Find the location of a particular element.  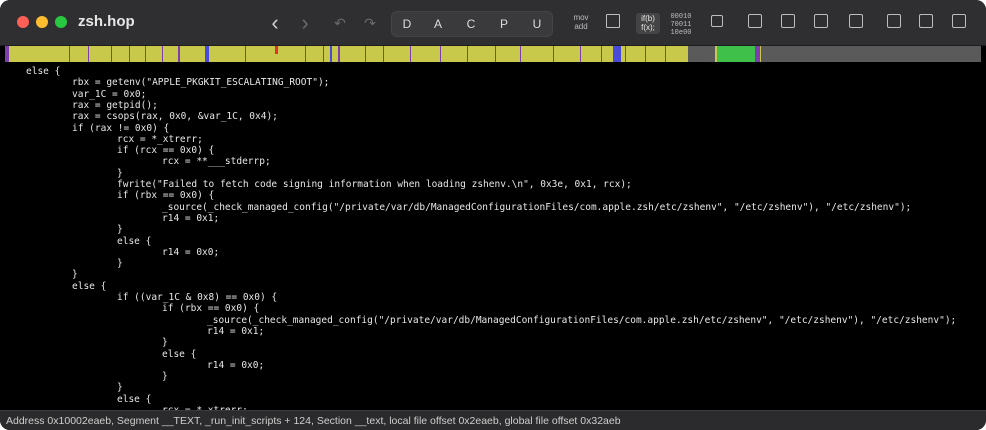

zoom-window-button is located at coordinates (61, 22).